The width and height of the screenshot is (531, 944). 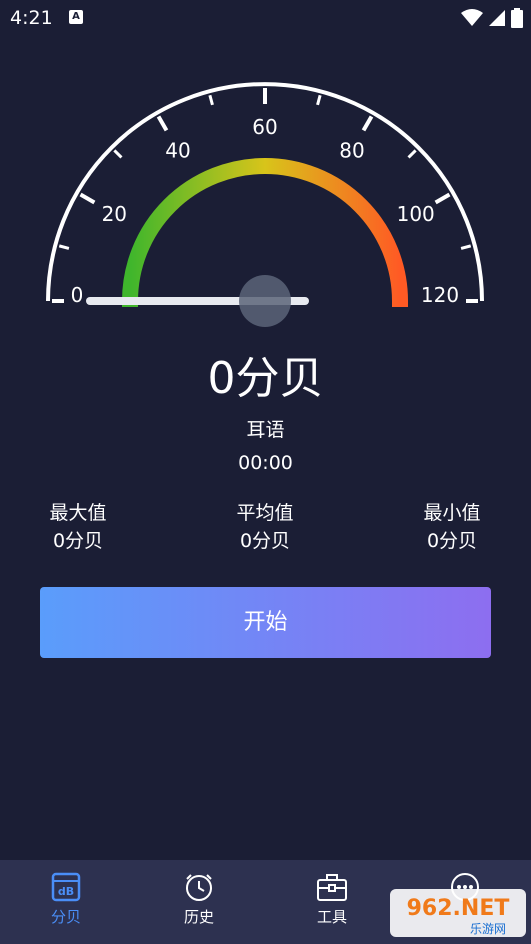 What do you see at coordinates (265, 463) in the screenshot?
I see `recording-timer: 00:00` at bounding box center [265, 463].